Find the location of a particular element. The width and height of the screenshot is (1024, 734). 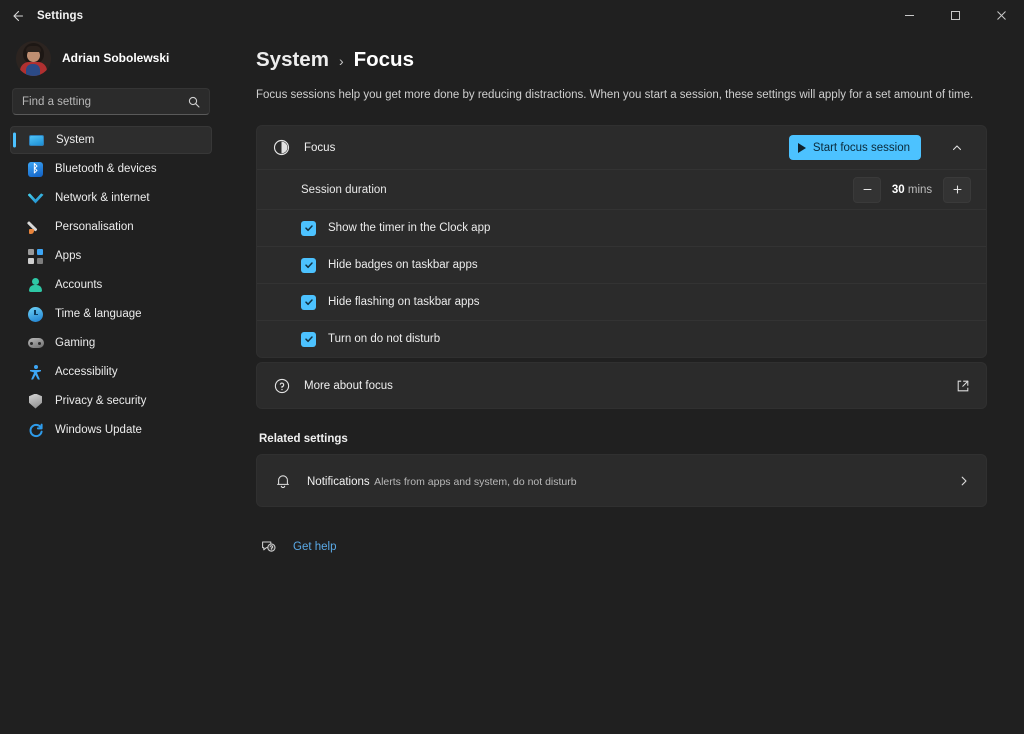

profile-text: Adrian Sobolewski is located at coordinates (115, 58).